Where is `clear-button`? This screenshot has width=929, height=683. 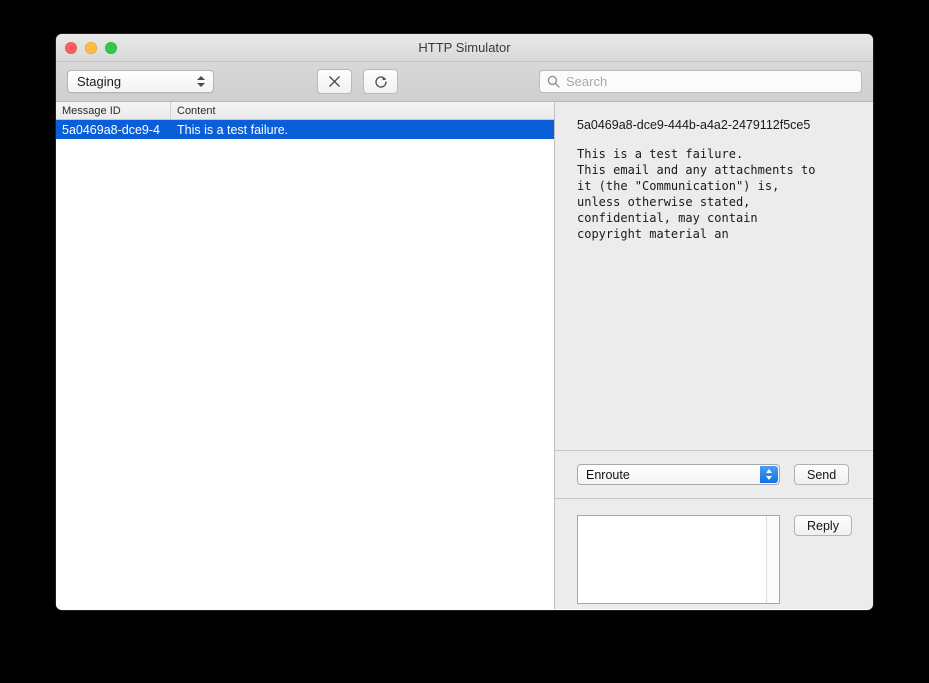 clear-button is located at coordinates (334, 81).